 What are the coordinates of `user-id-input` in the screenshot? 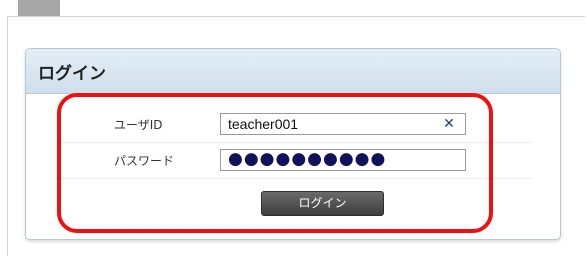 It's located at (343, 124).